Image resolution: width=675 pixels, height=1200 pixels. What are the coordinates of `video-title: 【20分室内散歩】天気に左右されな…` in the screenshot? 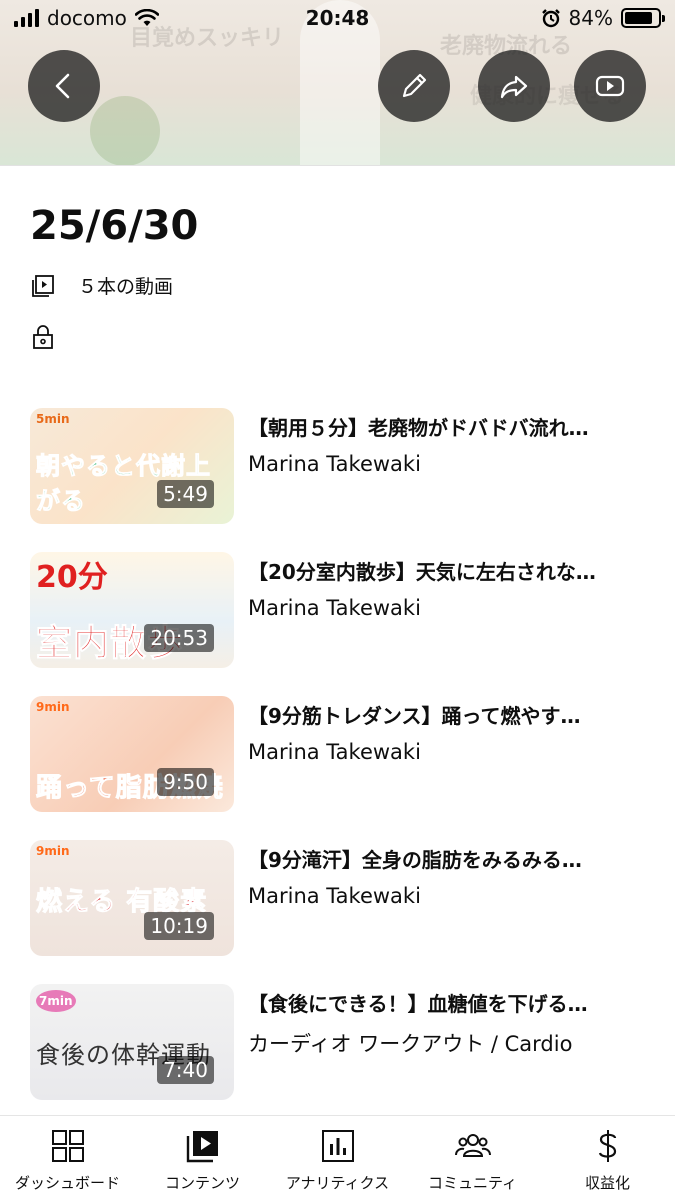 It's located at (449, 570).